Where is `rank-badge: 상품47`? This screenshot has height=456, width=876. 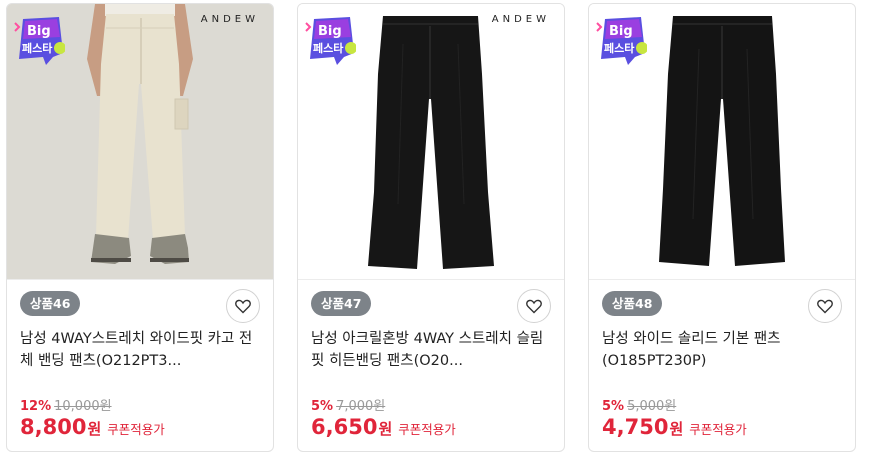
rank-badge: 상품47 is located at coordinates (341, 303).